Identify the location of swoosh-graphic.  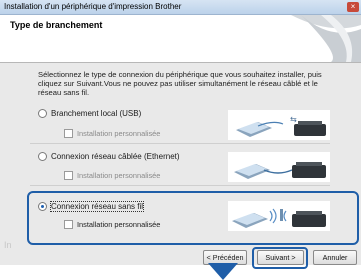
(326, 38).